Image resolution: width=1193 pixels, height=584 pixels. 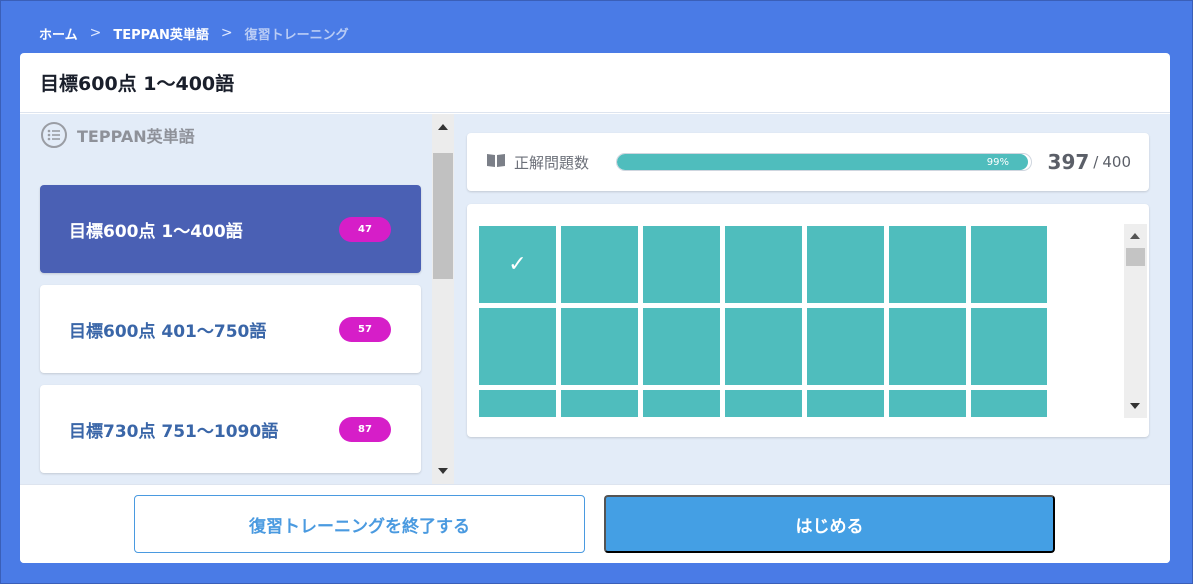 I want to click on progress-count-slash: /, so click(x=1096, y=162).